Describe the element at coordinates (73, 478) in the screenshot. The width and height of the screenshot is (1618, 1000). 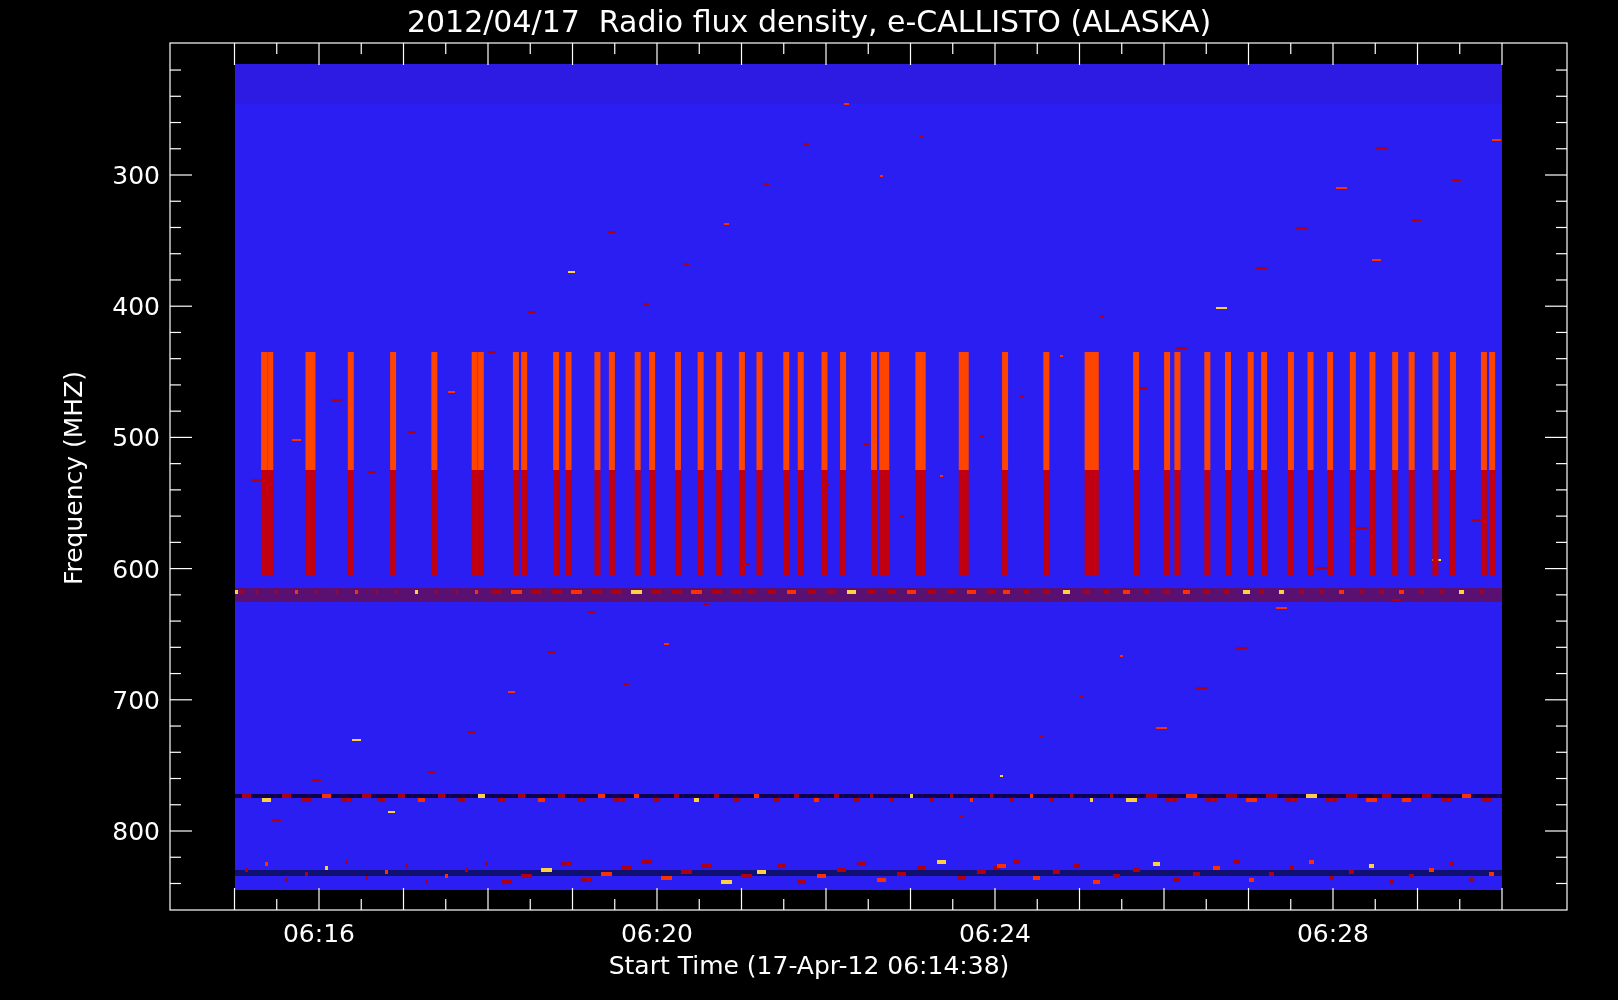
I see `y-axis-label: Frequency (MHZ)` at that location.